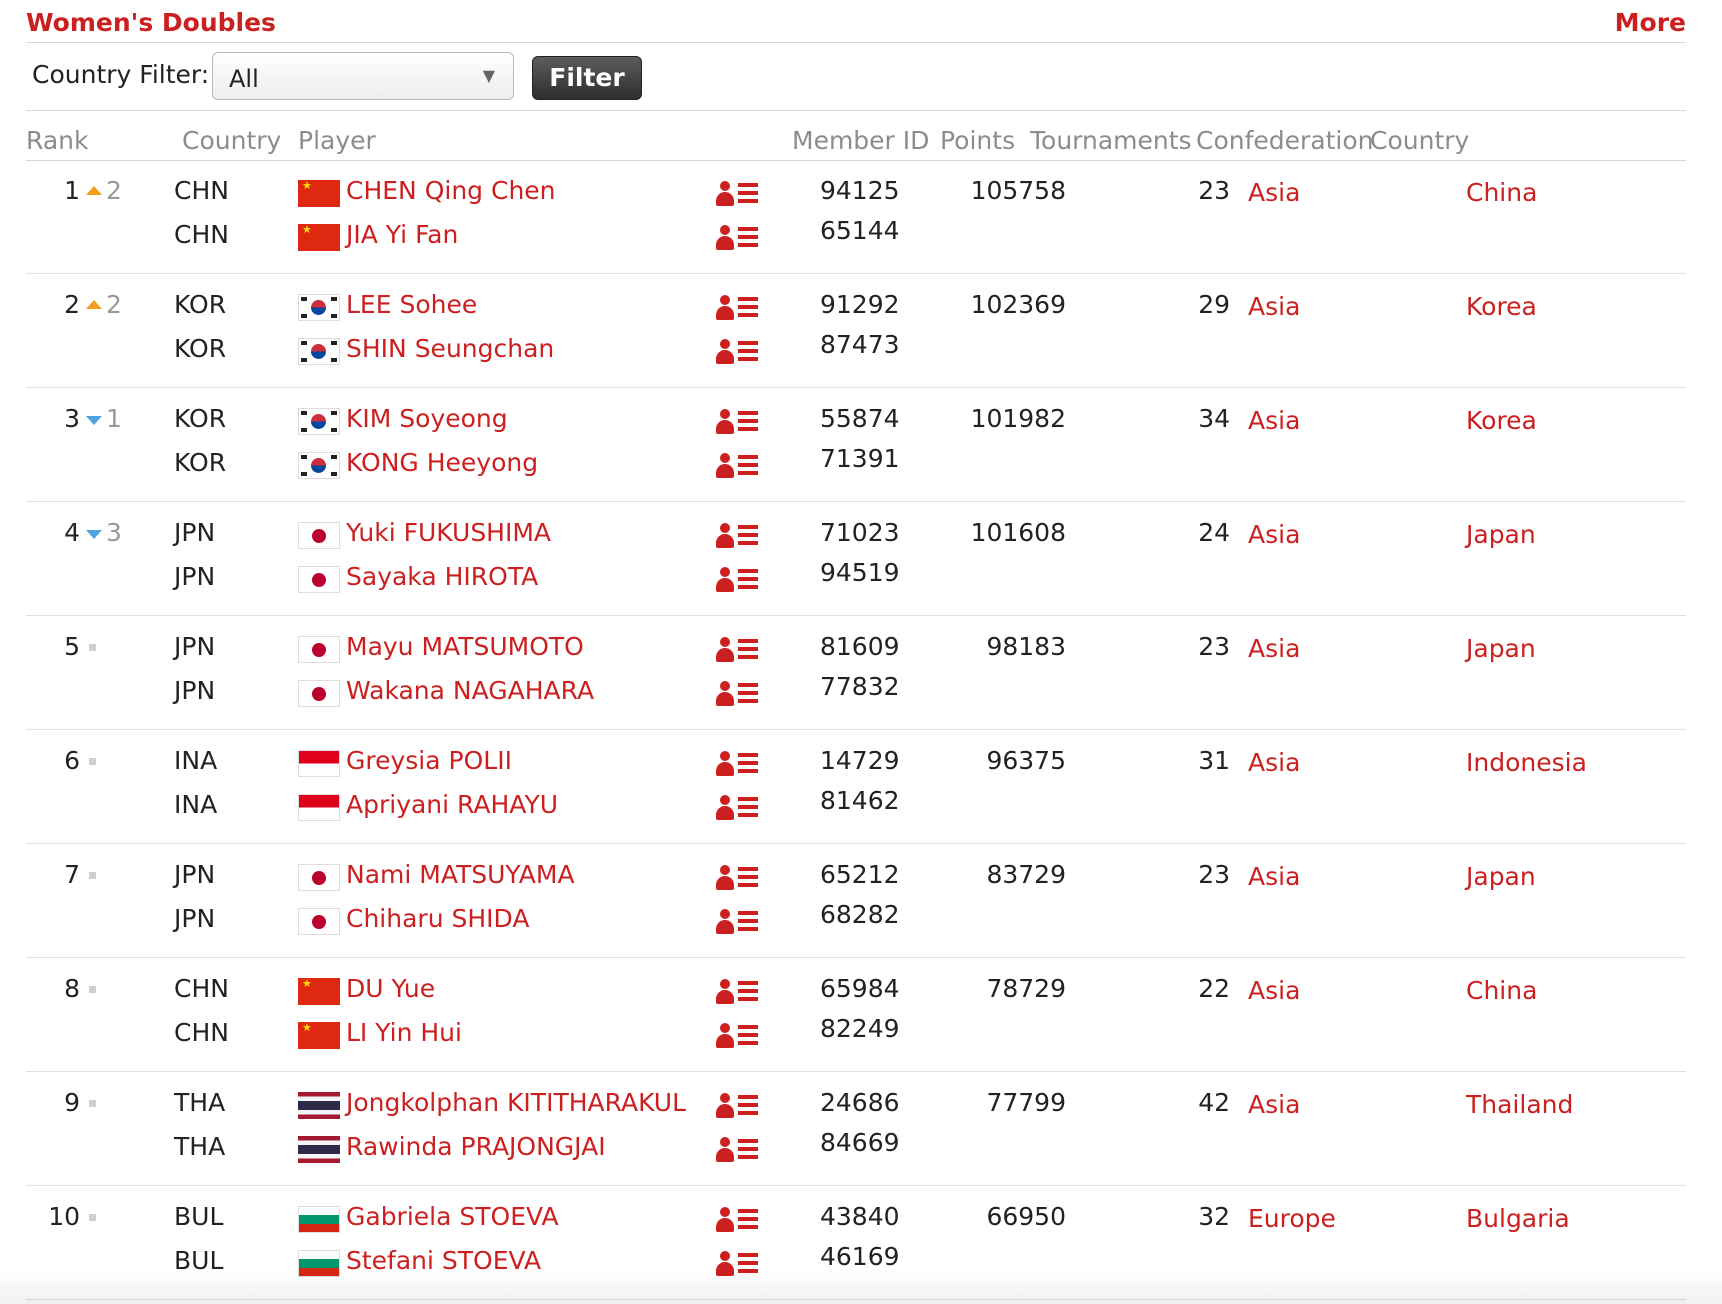 Image resolution: width=1722 pixels, height=1304 pixels. Describe the element at coordinates (860, 1142) in the screenshot. I see `member-id: 84669` at that location.